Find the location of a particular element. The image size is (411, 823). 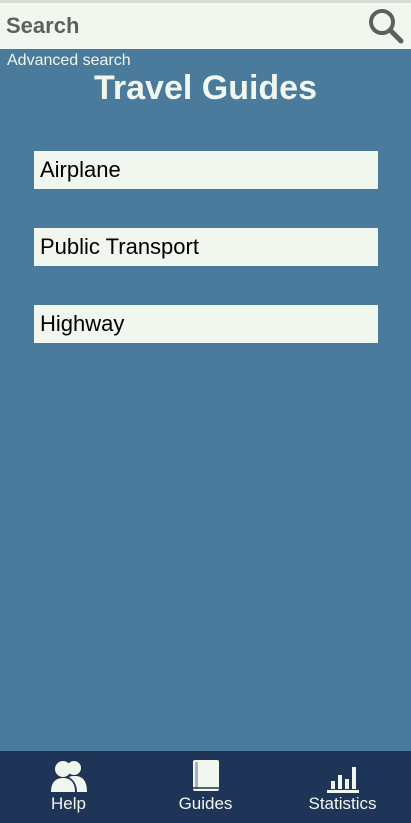

nav-item-help: Help is located at coordinates (68, 787).